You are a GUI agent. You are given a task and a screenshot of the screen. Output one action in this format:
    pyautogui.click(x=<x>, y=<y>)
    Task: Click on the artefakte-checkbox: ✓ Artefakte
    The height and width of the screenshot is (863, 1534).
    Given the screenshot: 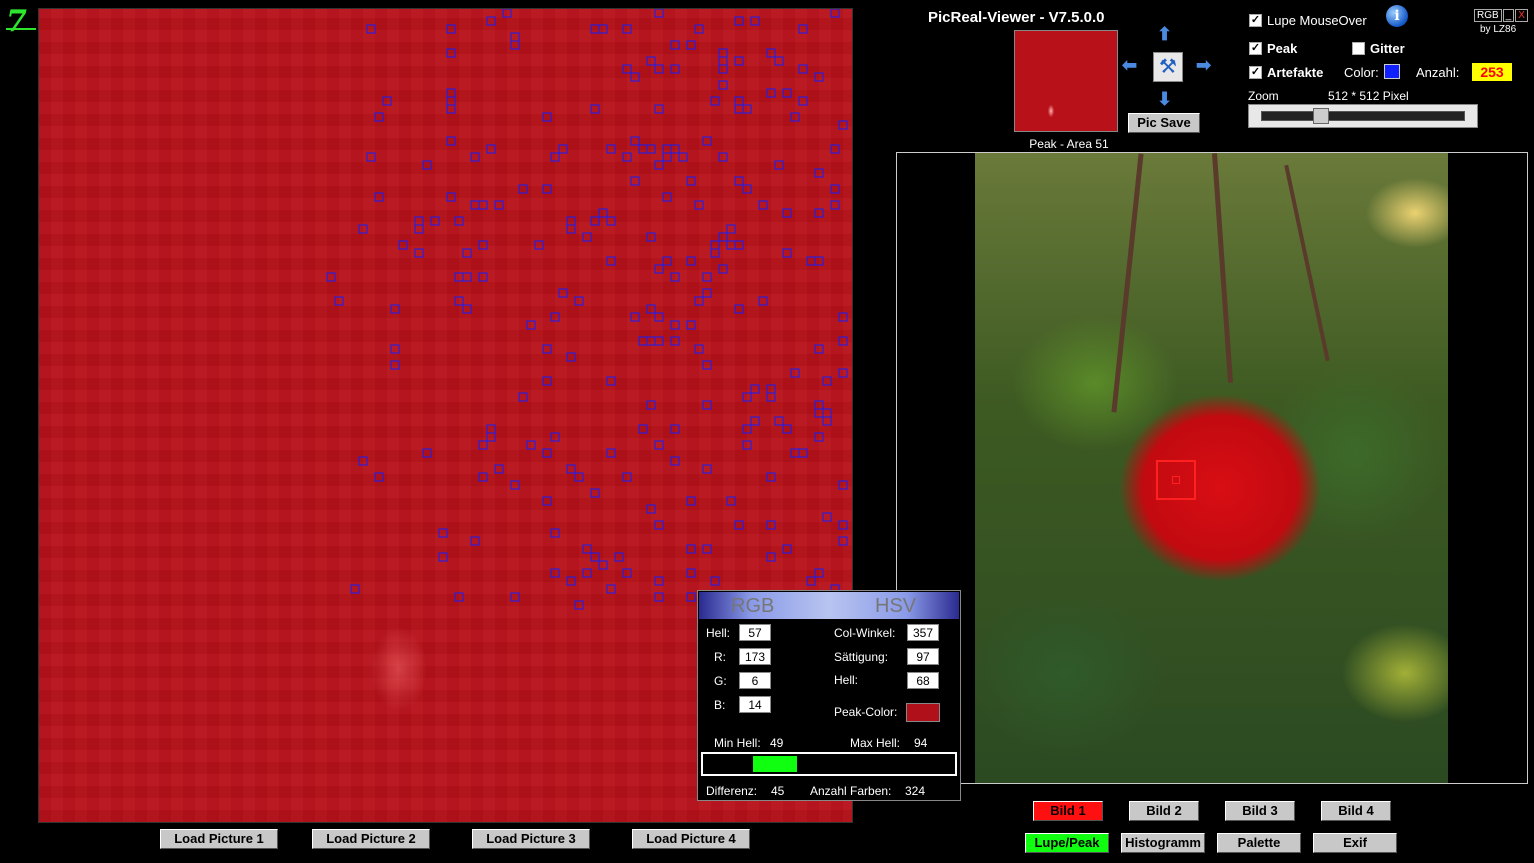 What is the action you would take?
    pyautogui.click(x=1286, y=72)
    